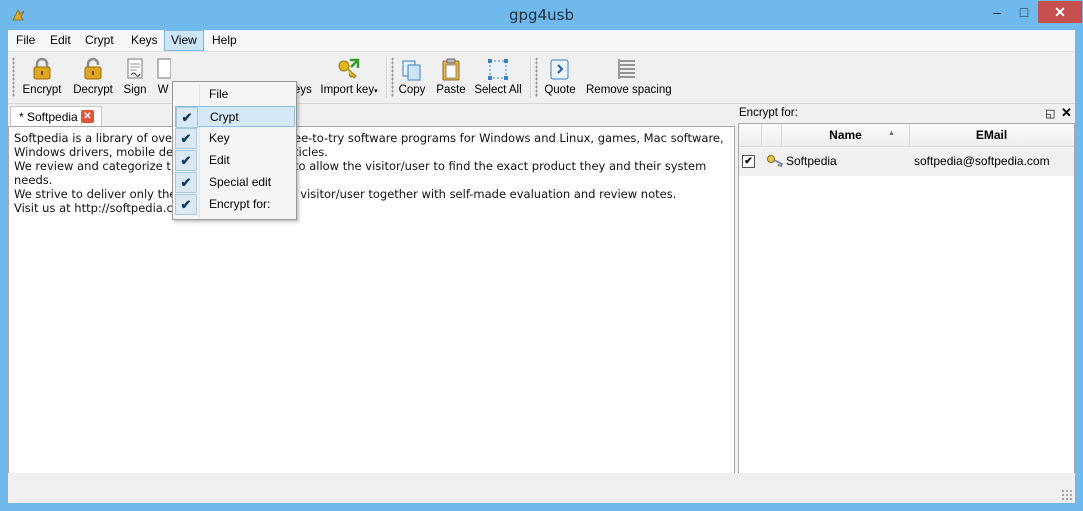  What do you see at coordinates (982, 161) in the screenshot?
I see `row-email: softpedia@softpedia.com` at bounding box center [982, 161].